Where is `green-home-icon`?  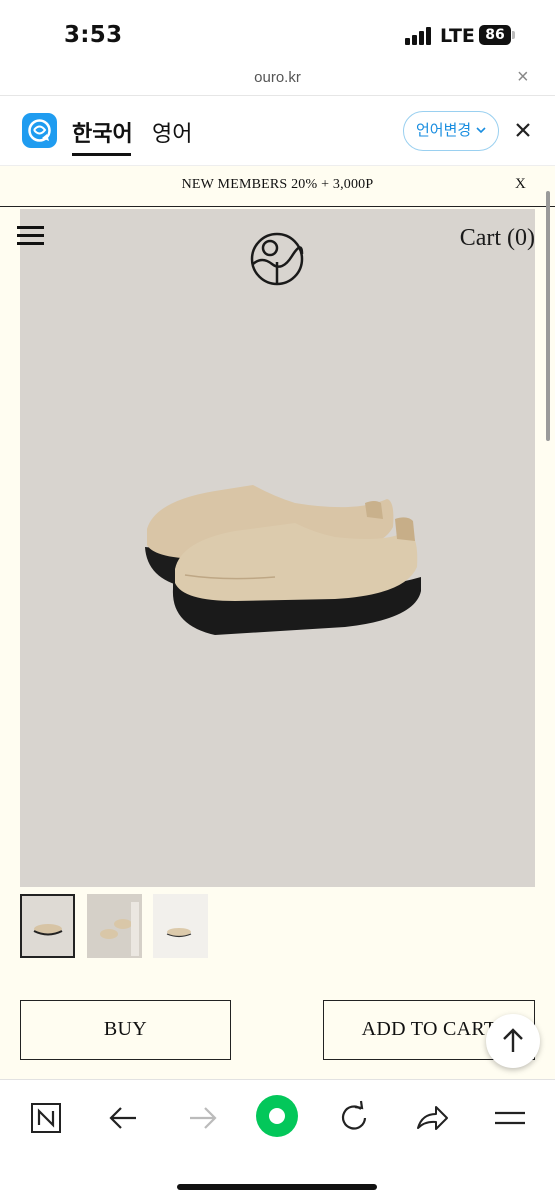 green-home-icon is located at coordinates (277, 1116).